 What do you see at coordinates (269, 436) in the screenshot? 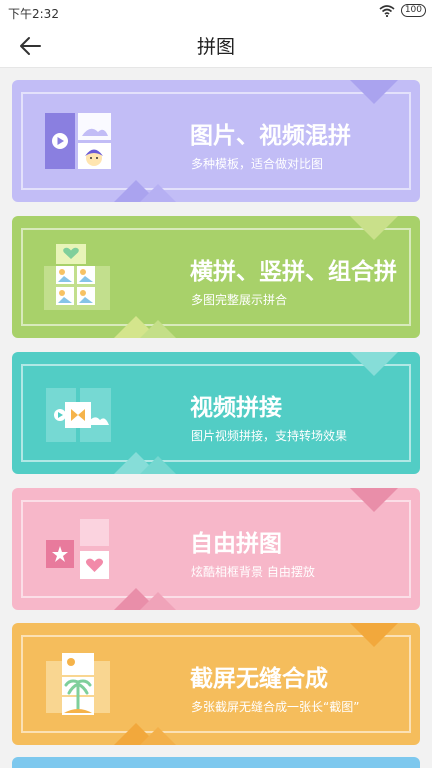
I see `card-subtitle: 图片视频拼接，支持转场效果` at bounding box center [269, 436].